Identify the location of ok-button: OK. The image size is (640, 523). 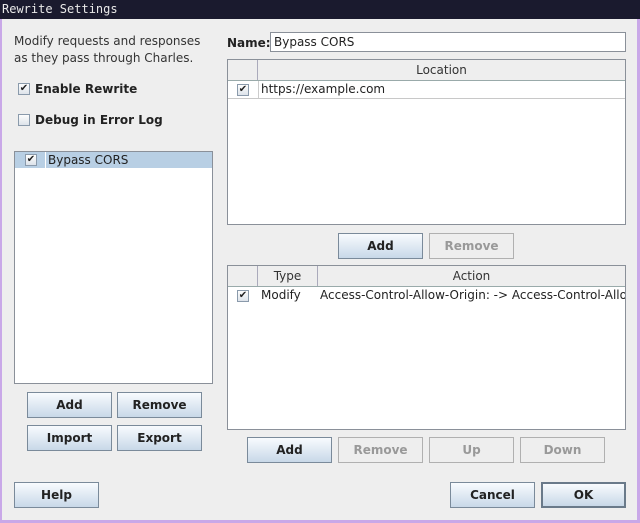
(583, 495).